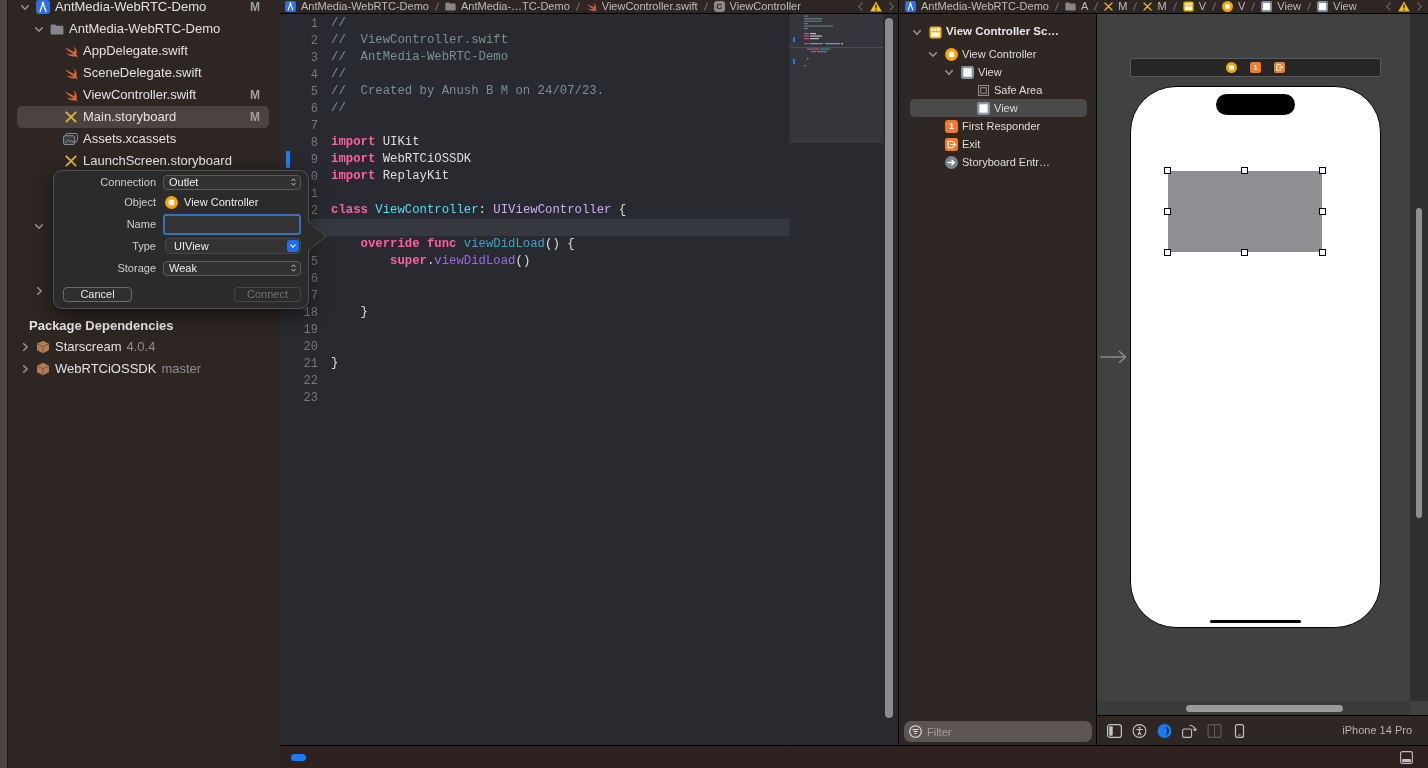 Image resolution: width=1428 pixels, height=768 pixels. I want to click on package-item: Starscream 4.0.4, so click(143, 347).